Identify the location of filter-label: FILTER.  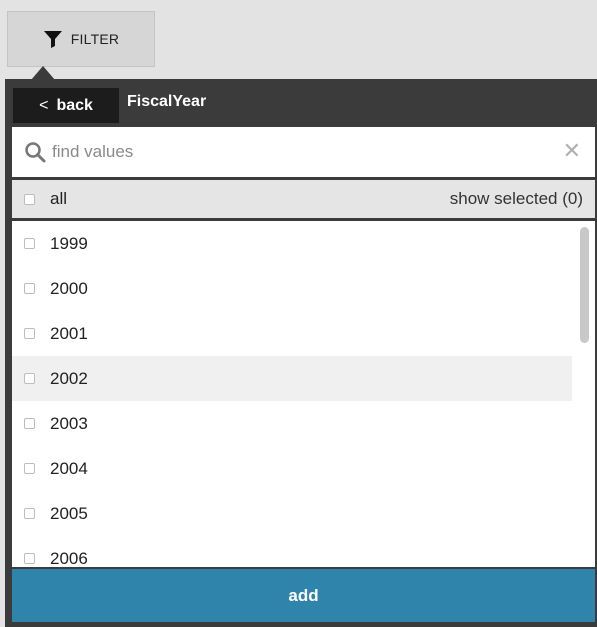
(95, 39).